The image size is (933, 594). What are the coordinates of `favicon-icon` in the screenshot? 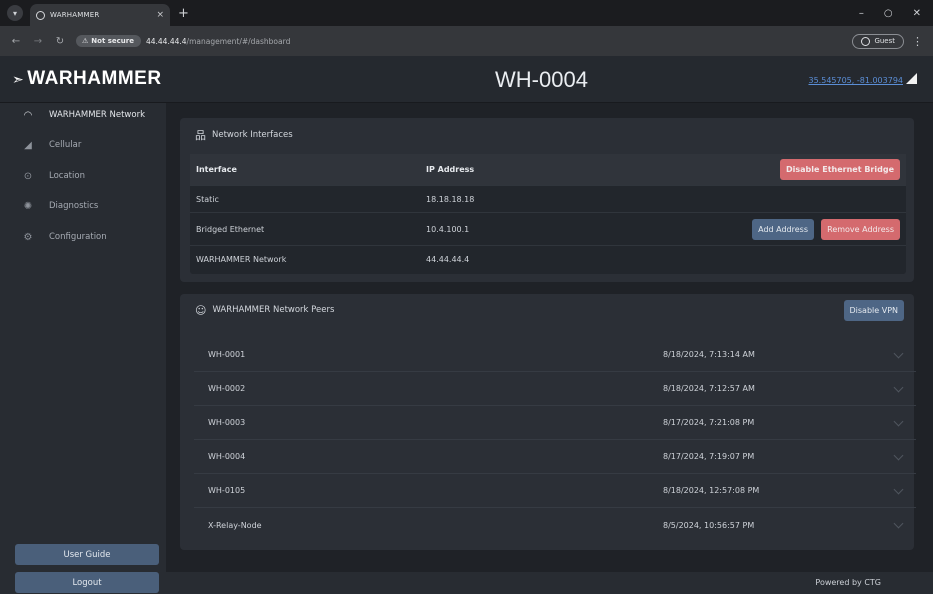 It's located at (40, 15).